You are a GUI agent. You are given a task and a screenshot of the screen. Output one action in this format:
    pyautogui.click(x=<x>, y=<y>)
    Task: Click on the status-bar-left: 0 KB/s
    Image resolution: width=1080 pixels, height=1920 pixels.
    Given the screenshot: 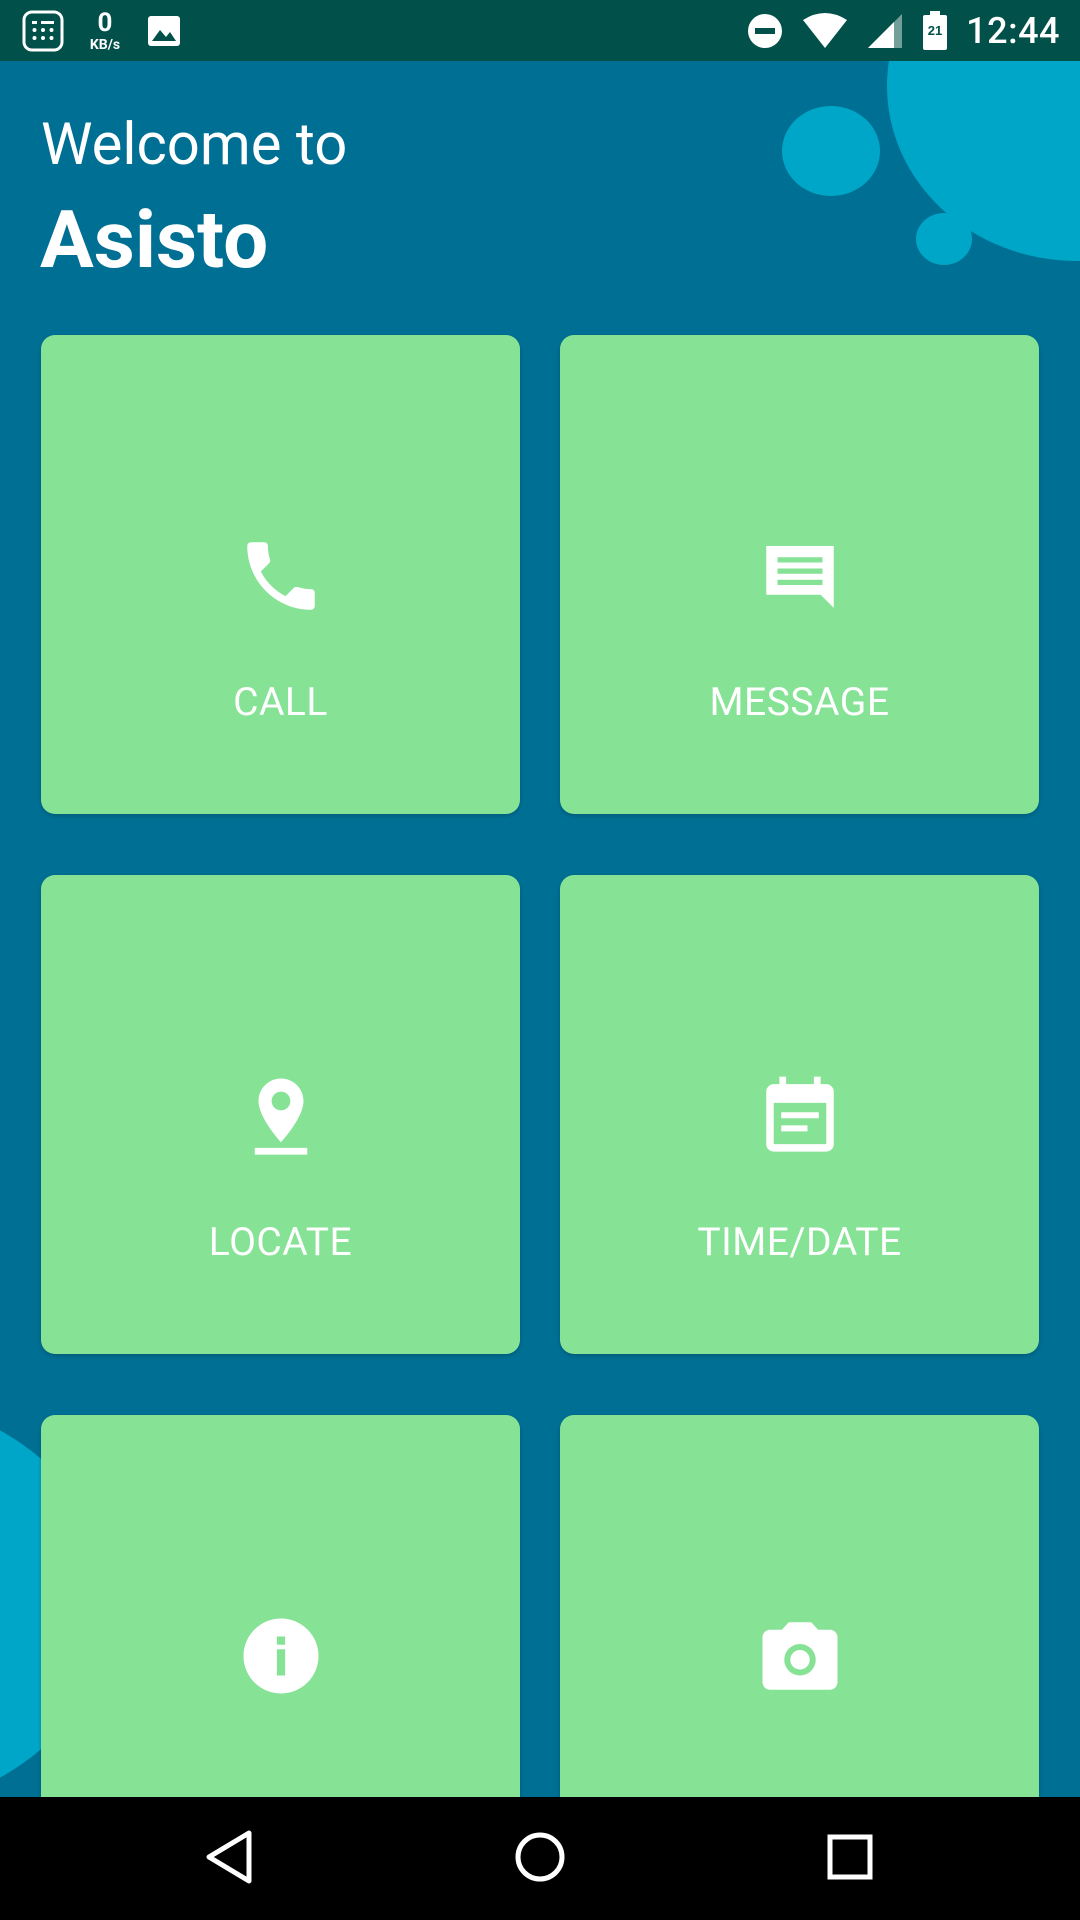 What is the action you would take?
    pyautogui.click(x=102, y=30)
    